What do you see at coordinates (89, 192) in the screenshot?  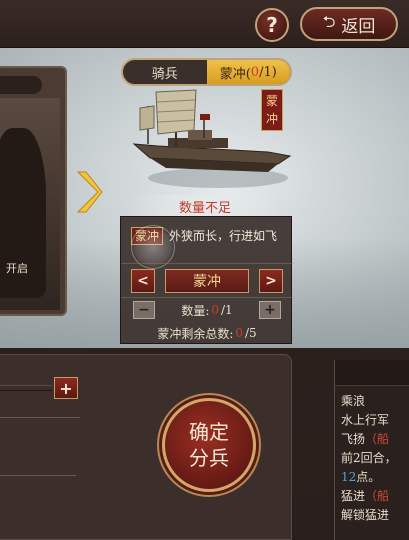 I see `chevron-right-icon` at bounding box center [89, 192].